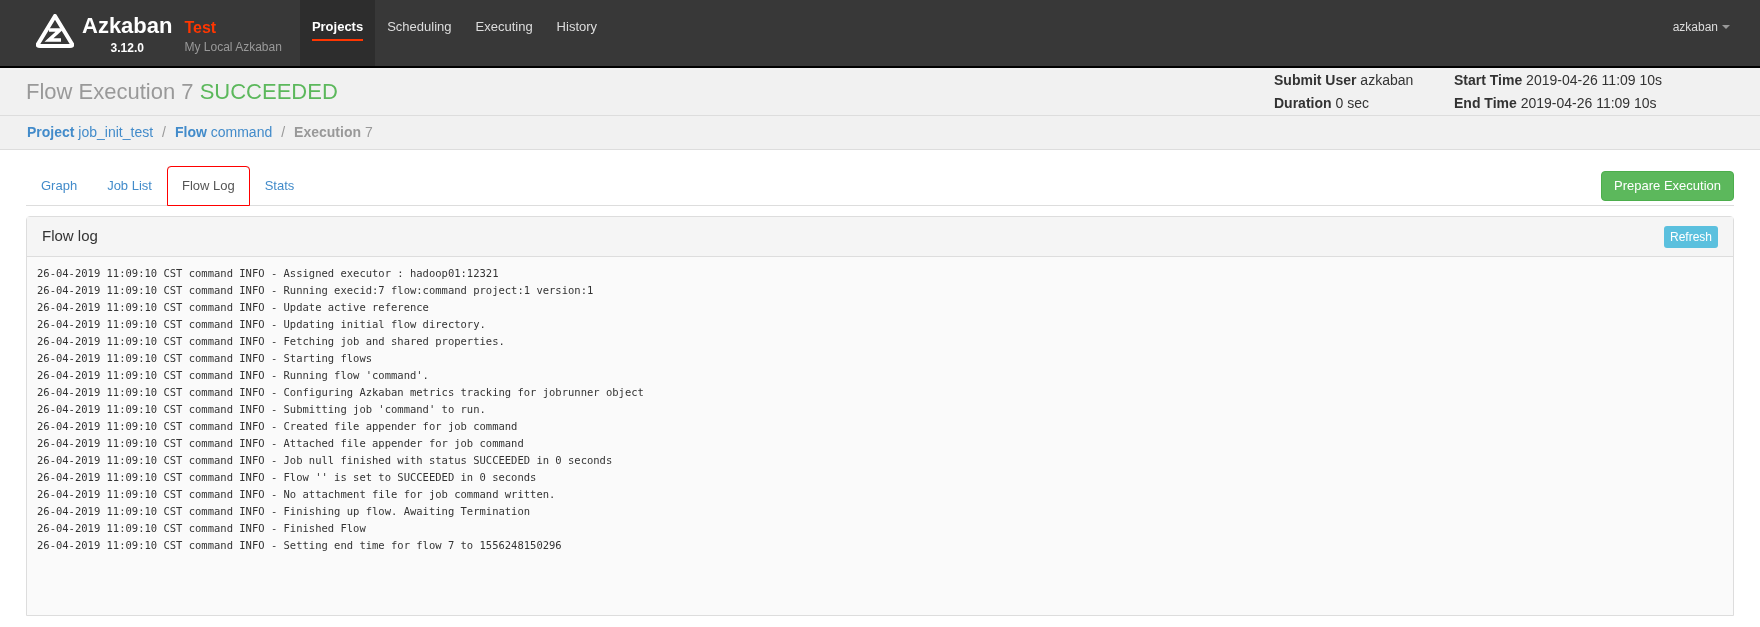  I want to click on user-menu: azkaban, so click(1701, 27).